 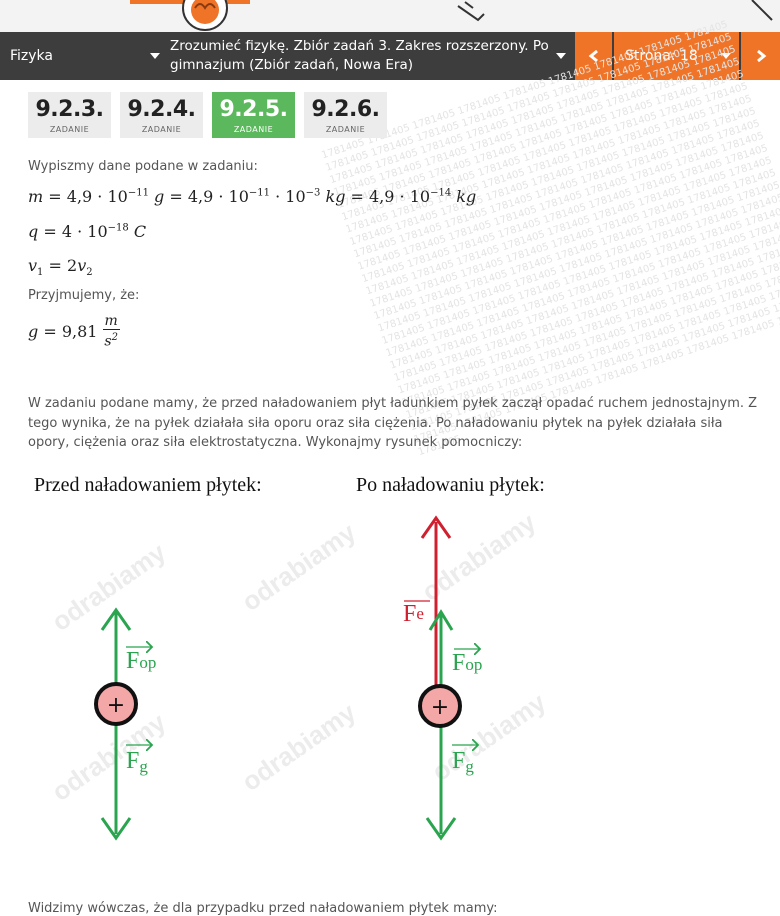 I want to click on prev-page-button, so click(x=593, y=56).